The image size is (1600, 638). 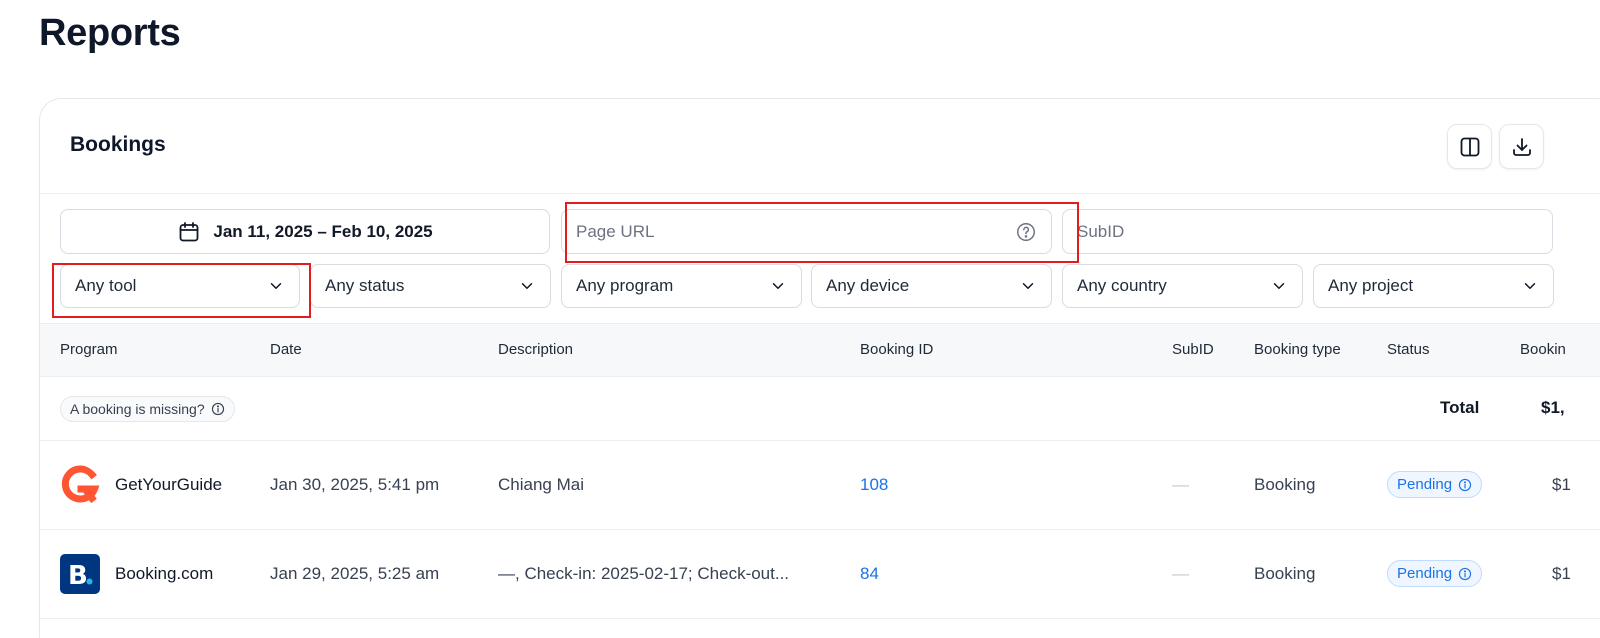 What do you see at coordinates (1101, 231) in the screenshot?
I see `subid-placeholder: SubID` at bounding box center [1101, 231].